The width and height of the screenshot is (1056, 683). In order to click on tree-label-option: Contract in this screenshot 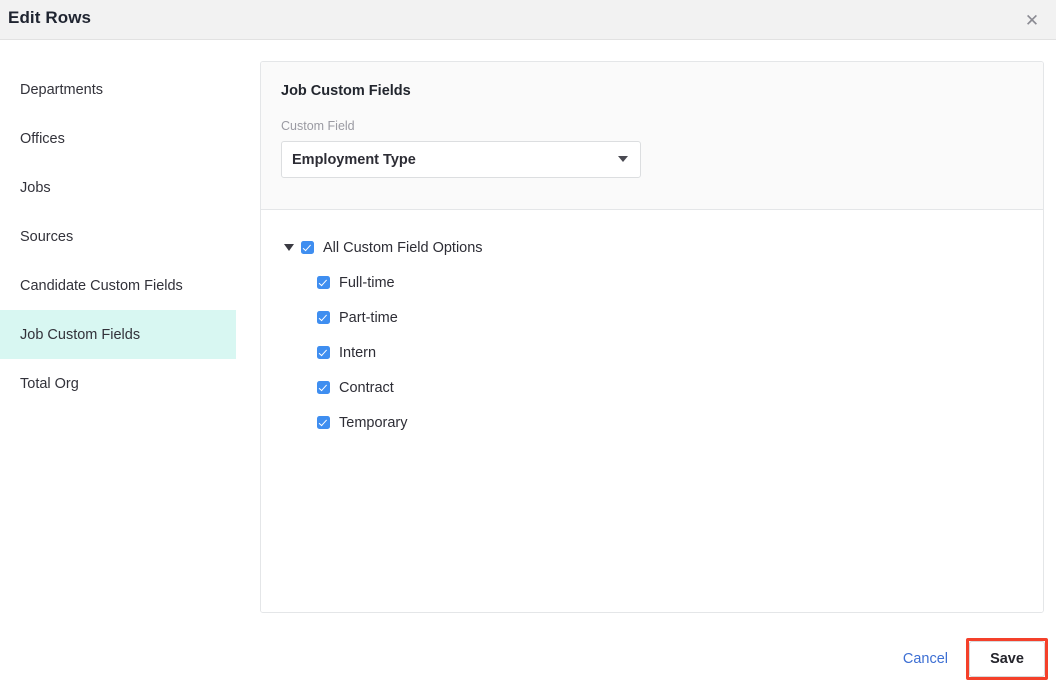, I will do `click(366, 387)`.